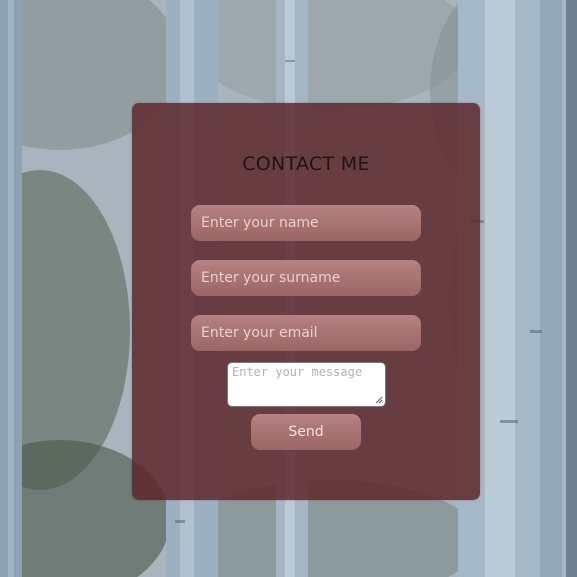 This screenshot has width=577, height=577. I want to click on email-input: Enter your email, so click(306, 333).